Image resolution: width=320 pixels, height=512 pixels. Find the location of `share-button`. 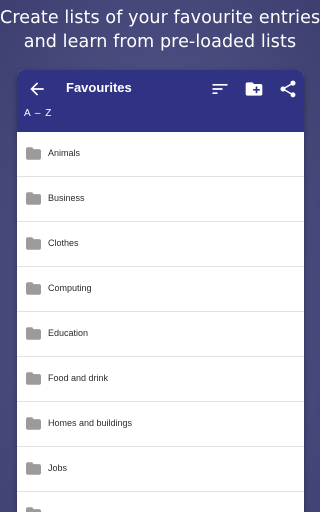

share-button is located at coordinates (288, 89).